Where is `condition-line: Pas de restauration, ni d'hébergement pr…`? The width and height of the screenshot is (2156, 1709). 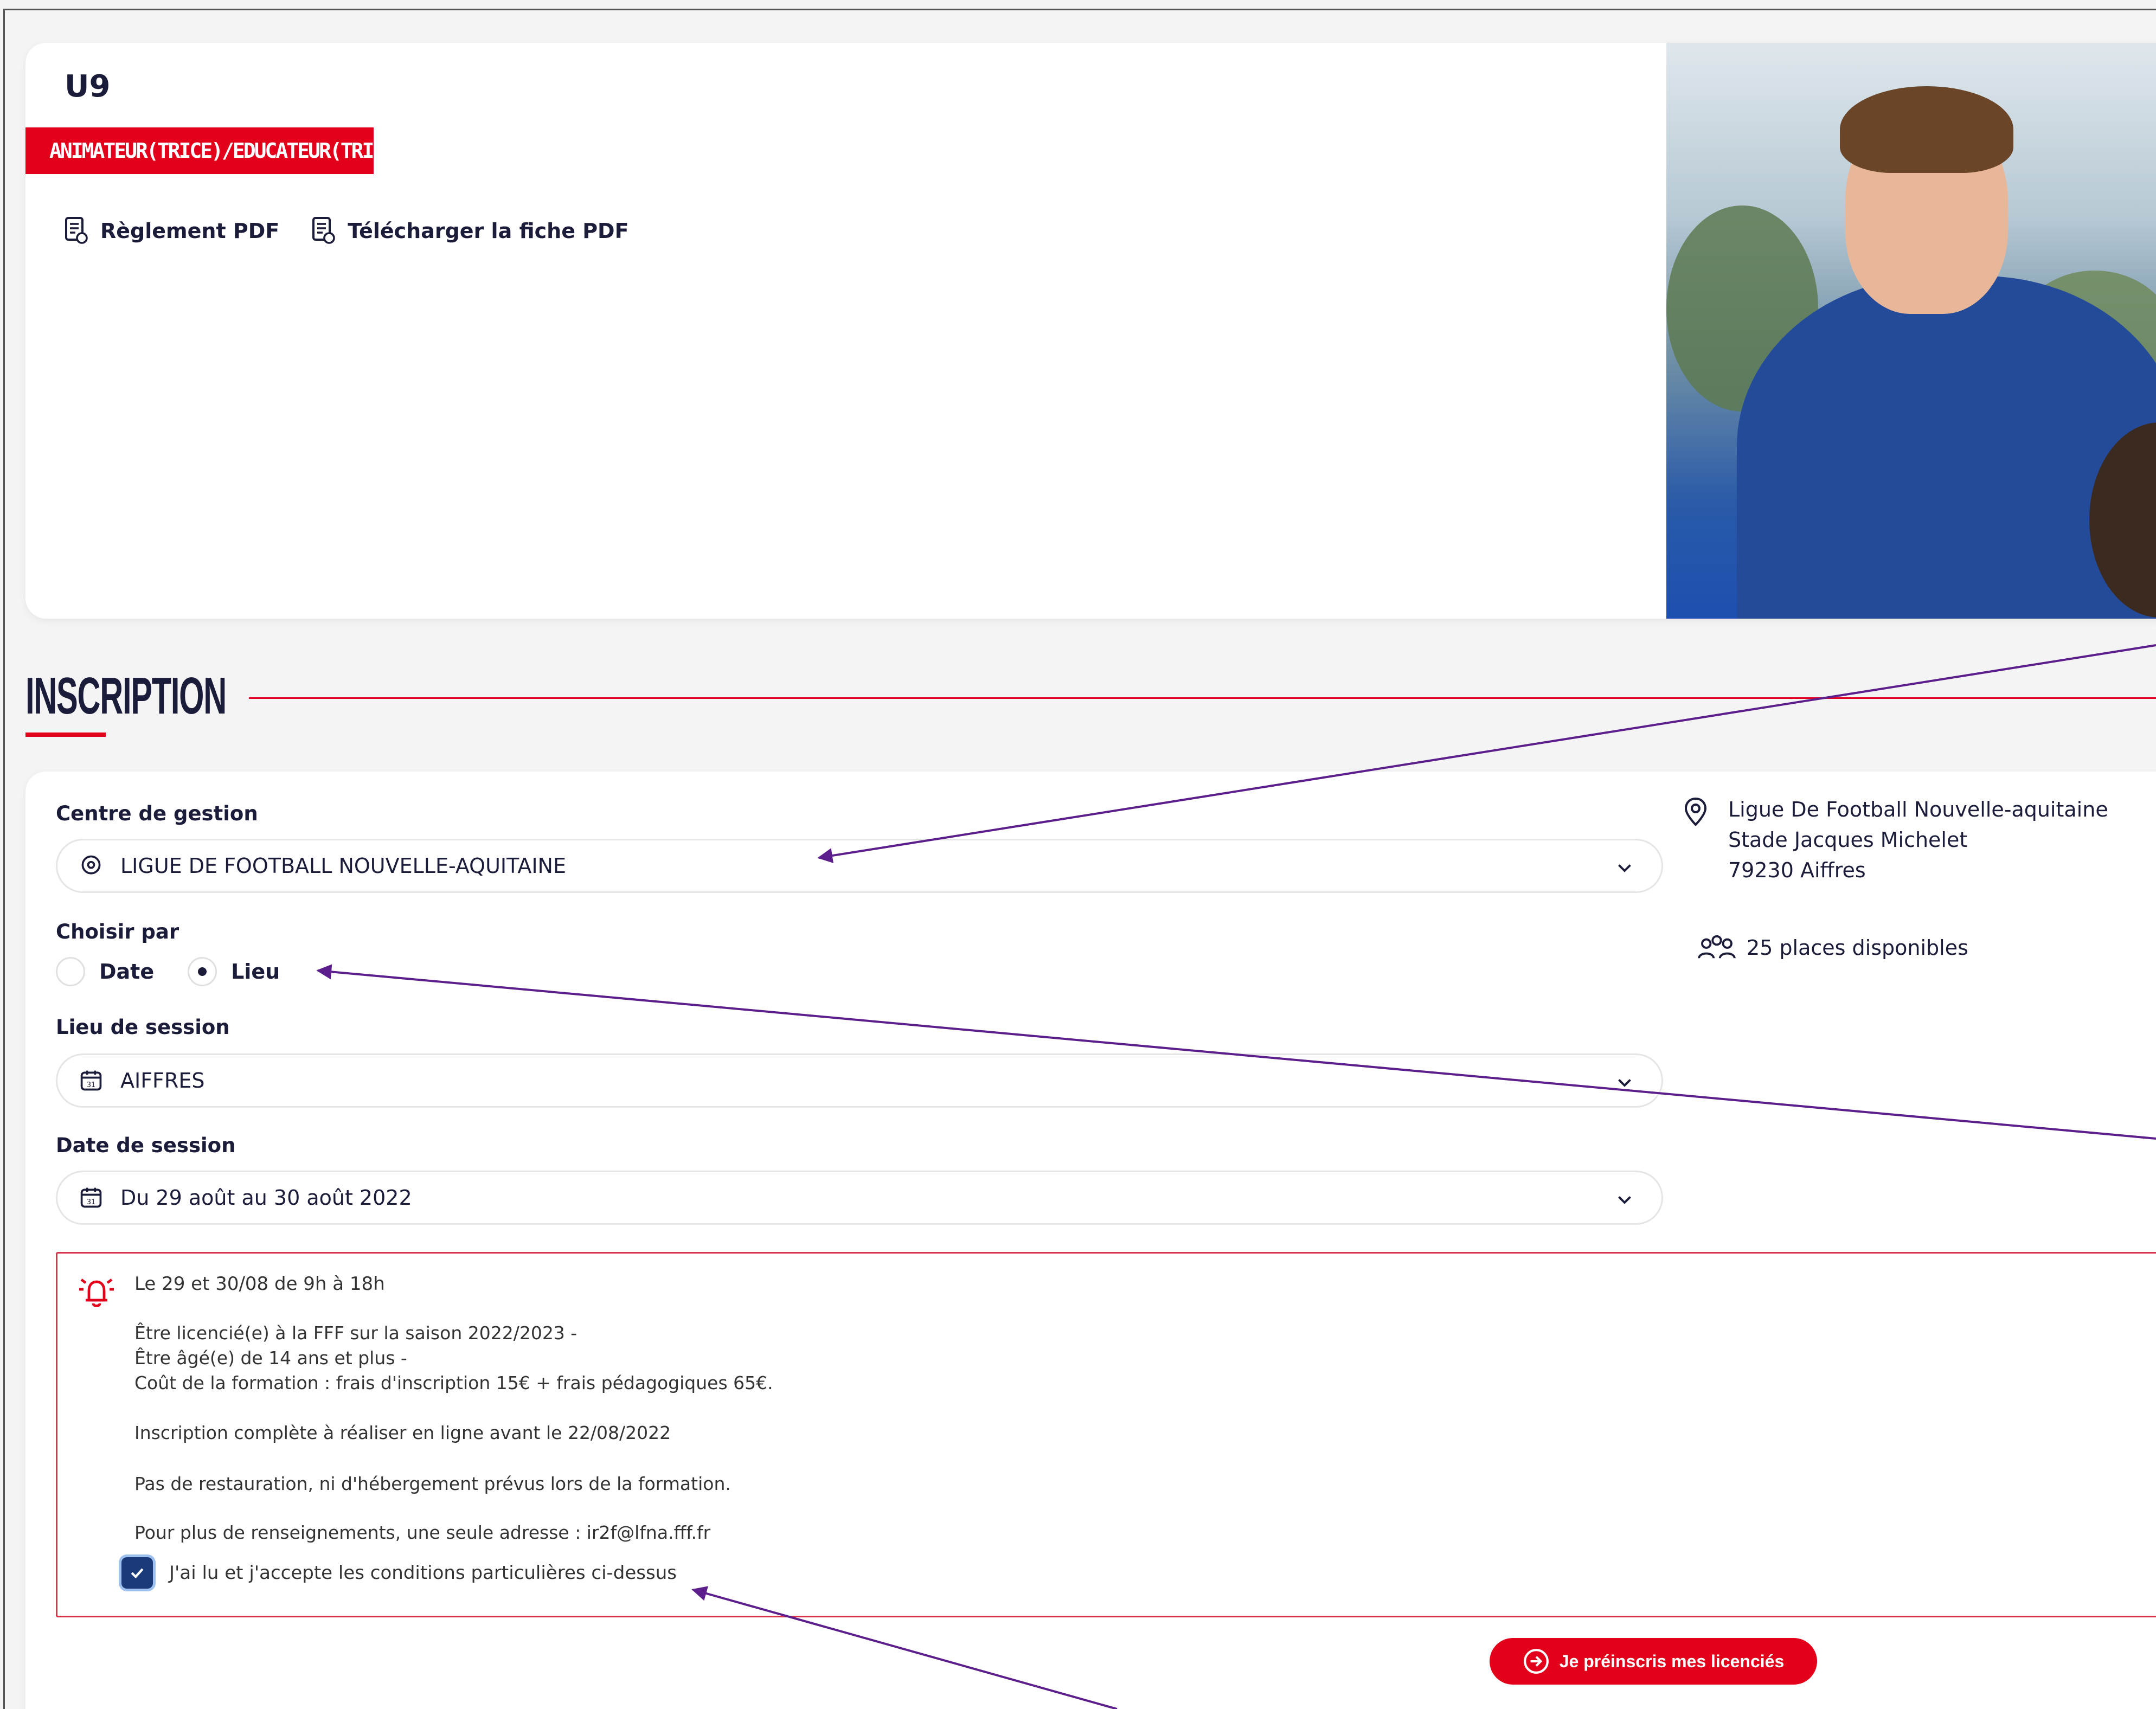
condition-line: Pas de restauration, ni d'hébergement pr… is located at coordinates (433, 1484).